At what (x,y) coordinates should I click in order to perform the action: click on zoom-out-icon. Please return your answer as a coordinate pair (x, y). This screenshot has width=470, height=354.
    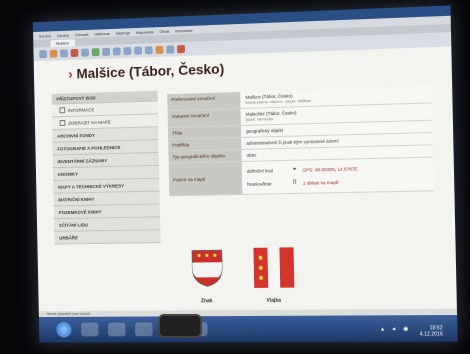
    Looking at the image, I should click on (116, 51).